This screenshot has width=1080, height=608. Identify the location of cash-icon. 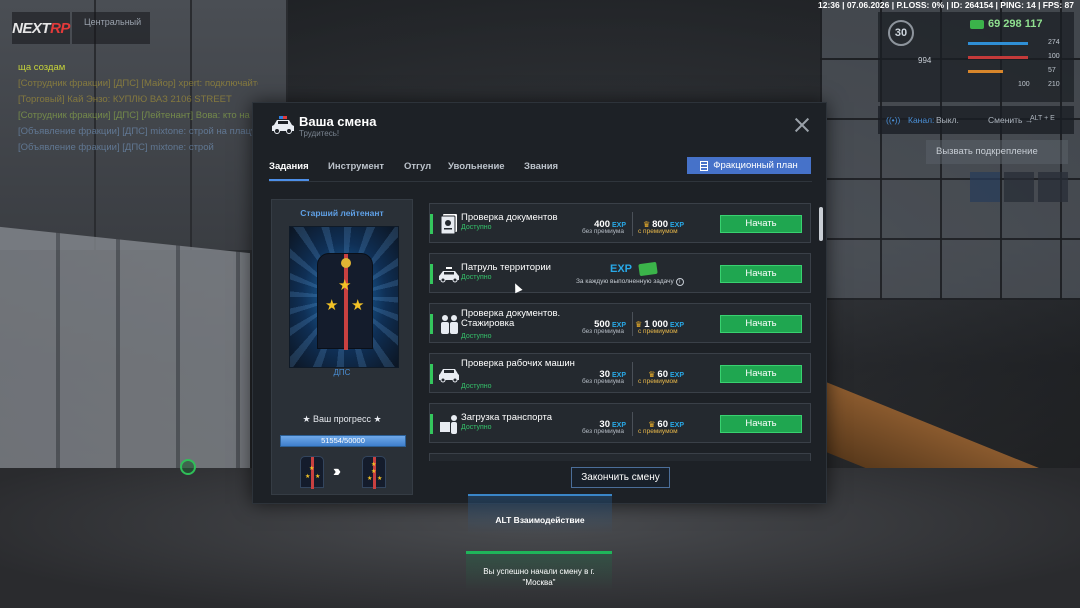
(648, 269).